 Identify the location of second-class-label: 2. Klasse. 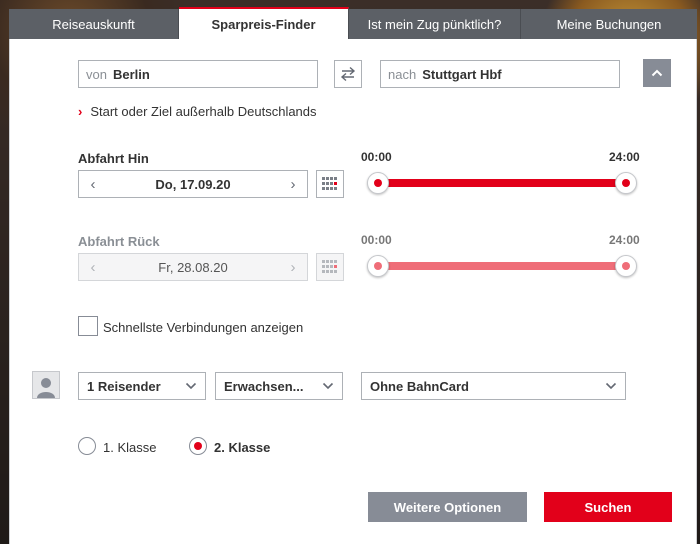
(242, 447).